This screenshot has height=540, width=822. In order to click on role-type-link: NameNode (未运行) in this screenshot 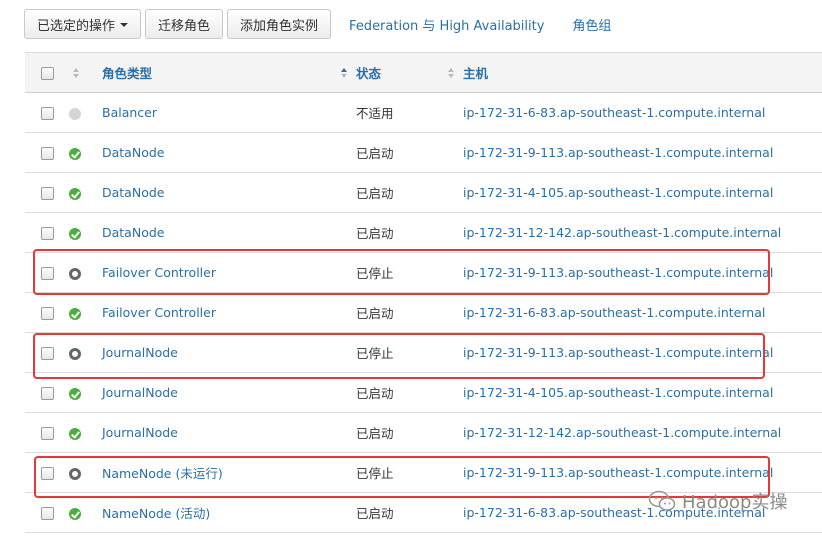, I will do `click(229, 472)`.